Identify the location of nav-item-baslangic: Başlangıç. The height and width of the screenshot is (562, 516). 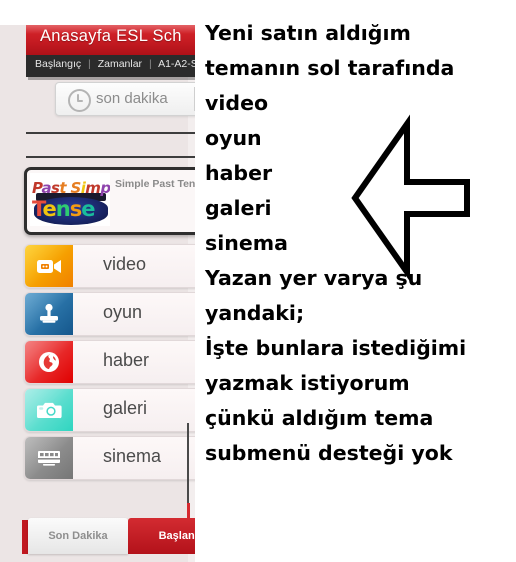
(58, 64).